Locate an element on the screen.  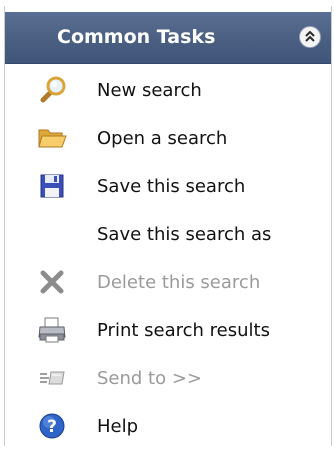
task-label: Save this search is located at coordinates (171, 186).